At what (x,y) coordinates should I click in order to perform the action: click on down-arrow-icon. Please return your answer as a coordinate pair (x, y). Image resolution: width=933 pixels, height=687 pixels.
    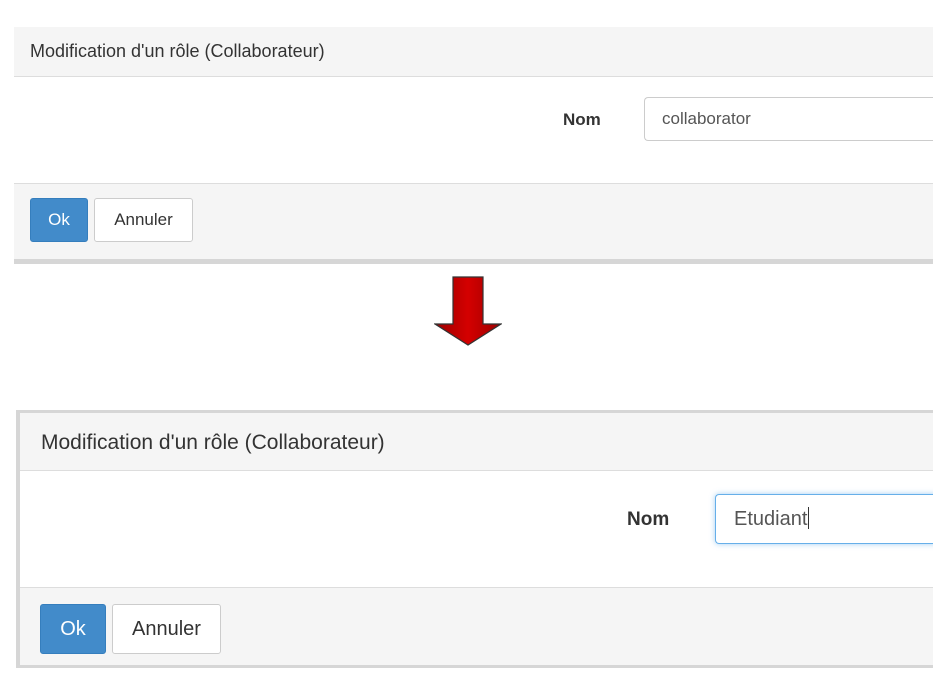
    Looking at the image, I should click on (468, 311).